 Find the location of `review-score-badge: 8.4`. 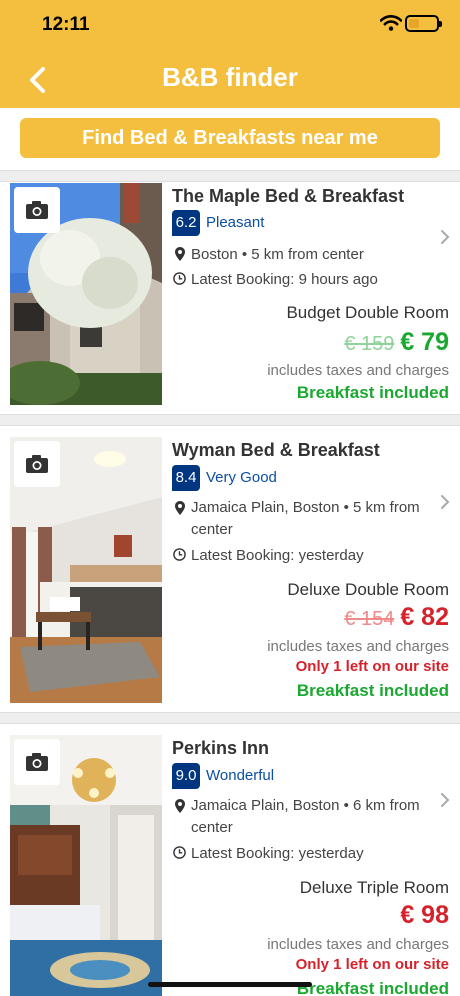

review-score-badge: 8.4 is located at coordinates (186, 478).